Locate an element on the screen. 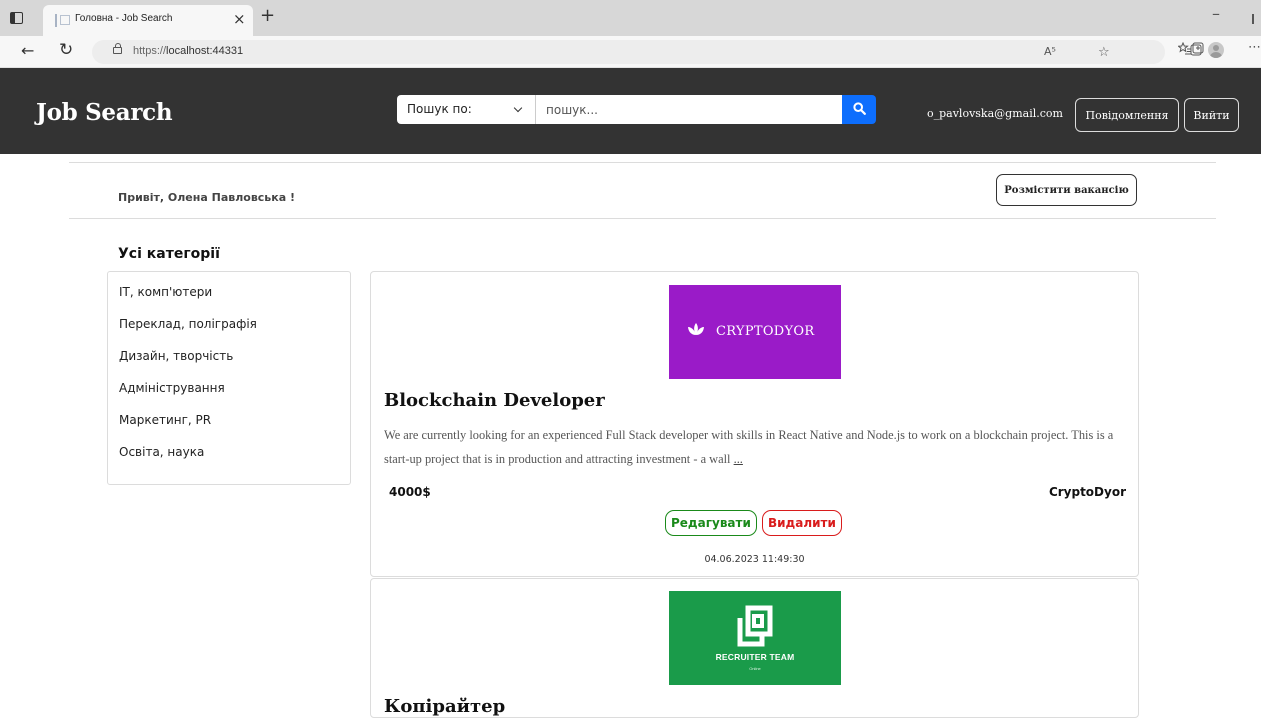 The height and width of the screenshot is (718, 1261). company-logo-text: RECRUITER TEAM is located at coordinates (755, 657).